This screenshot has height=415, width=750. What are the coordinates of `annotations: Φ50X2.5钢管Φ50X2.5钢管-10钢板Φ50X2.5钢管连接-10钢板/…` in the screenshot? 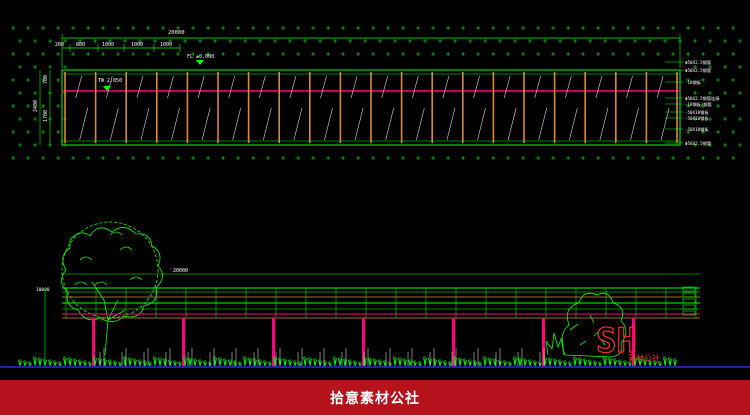 It's located at (692, 103).